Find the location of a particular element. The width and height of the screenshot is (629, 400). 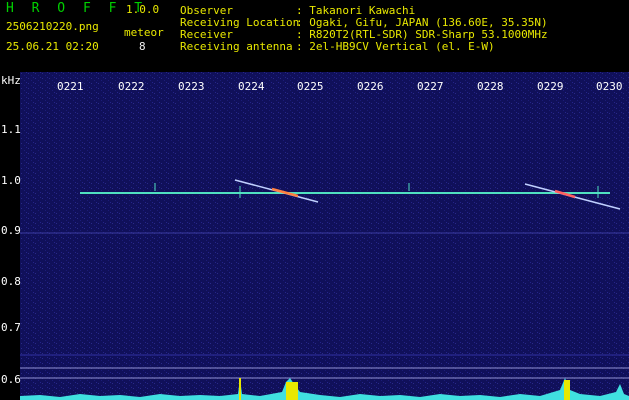

antenna-key: Receiving antenna is located at coordinates (236, 46).